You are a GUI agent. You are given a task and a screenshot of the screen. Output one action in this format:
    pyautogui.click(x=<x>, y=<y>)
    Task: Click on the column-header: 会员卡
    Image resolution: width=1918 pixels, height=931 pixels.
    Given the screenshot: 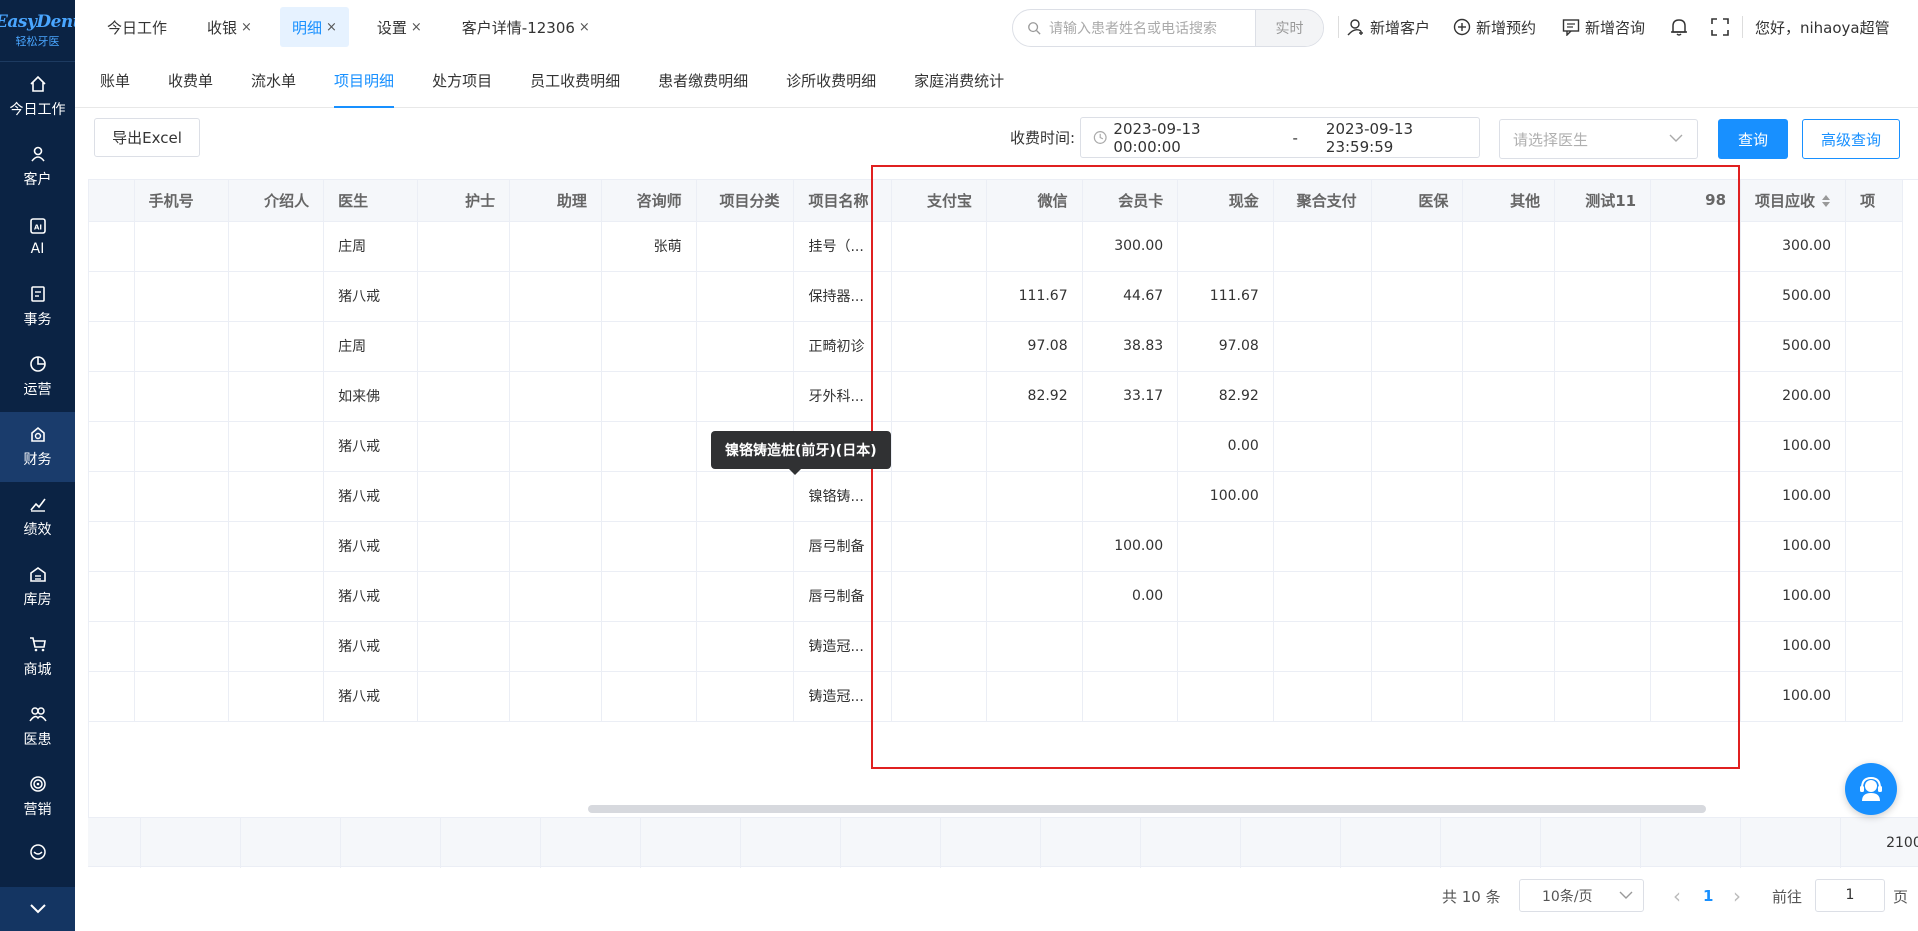 What is the action you would take?
    pyautogui.click(x=1130, y=201)
    